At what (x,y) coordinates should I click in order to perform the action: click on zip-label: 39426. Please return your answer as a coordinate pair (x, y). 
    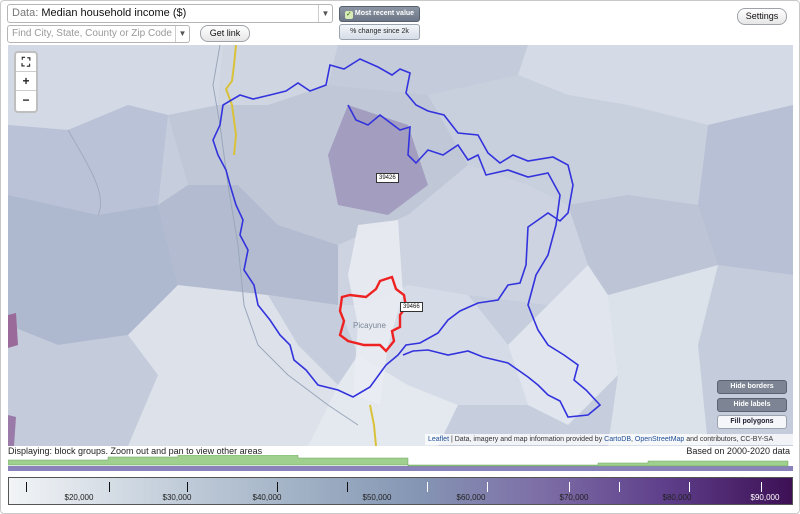
    Looking at the image, I should click on (387, 178).